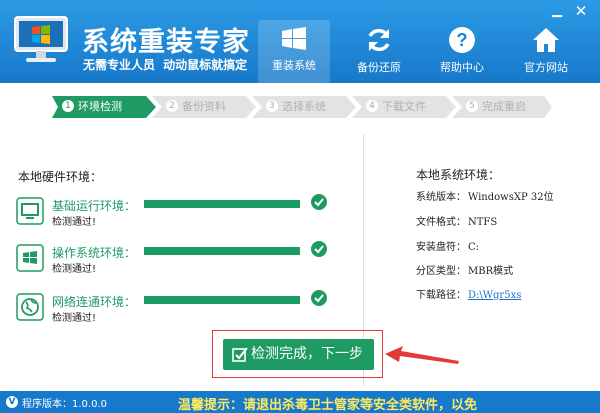  I want to click on step-number: 5, so click(472, 106).